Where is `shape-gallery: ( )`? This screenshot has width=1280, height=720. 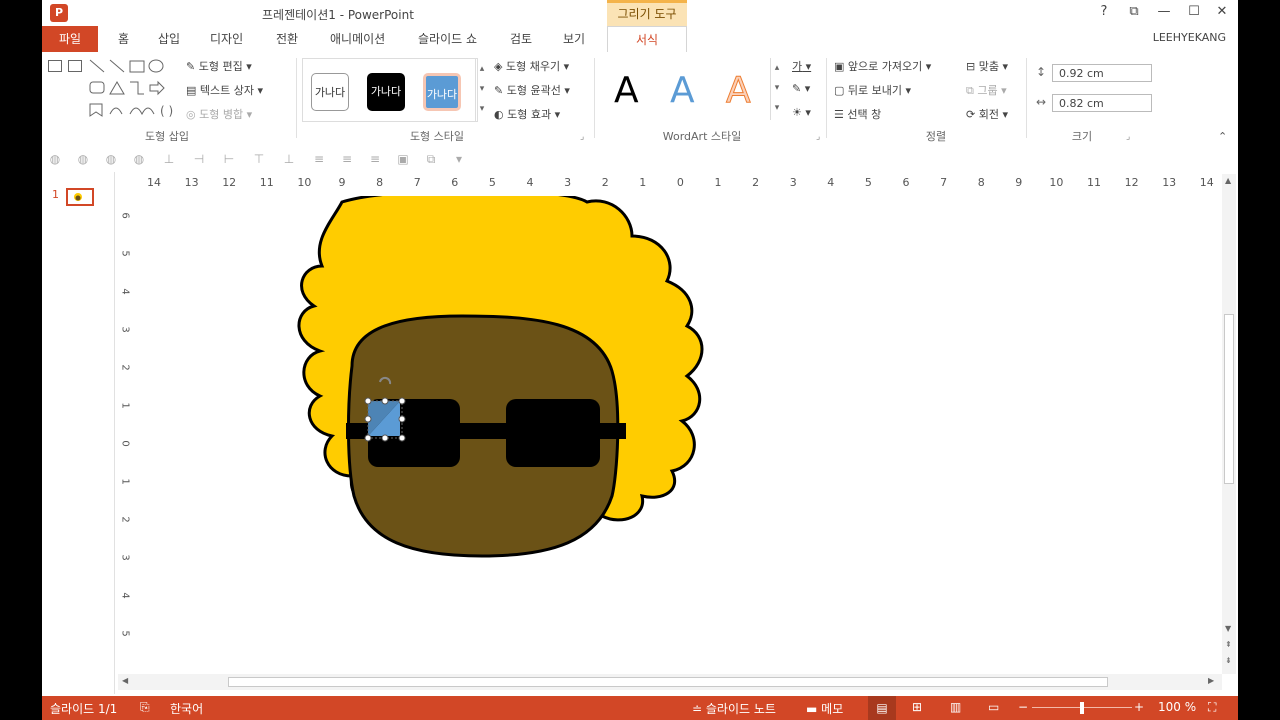 shape-gallery: ( ) is located at coordinates (113, 88).